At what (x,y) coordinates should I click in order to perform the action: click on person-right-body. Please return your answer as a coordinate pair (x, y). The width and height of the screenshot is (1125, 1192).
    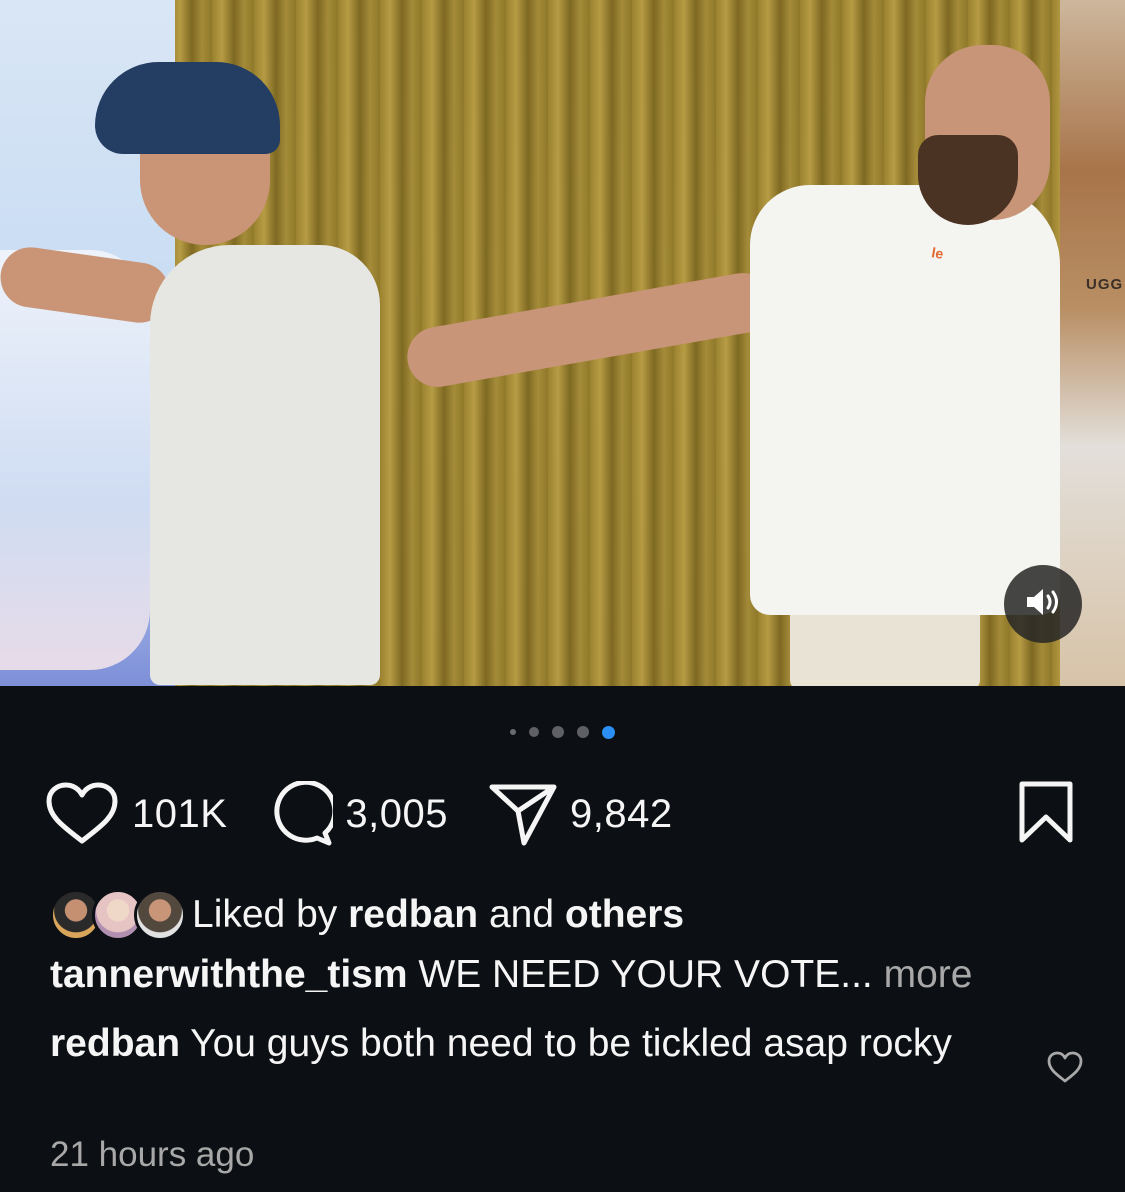
    Looking at the image, I should click on (905, 400).